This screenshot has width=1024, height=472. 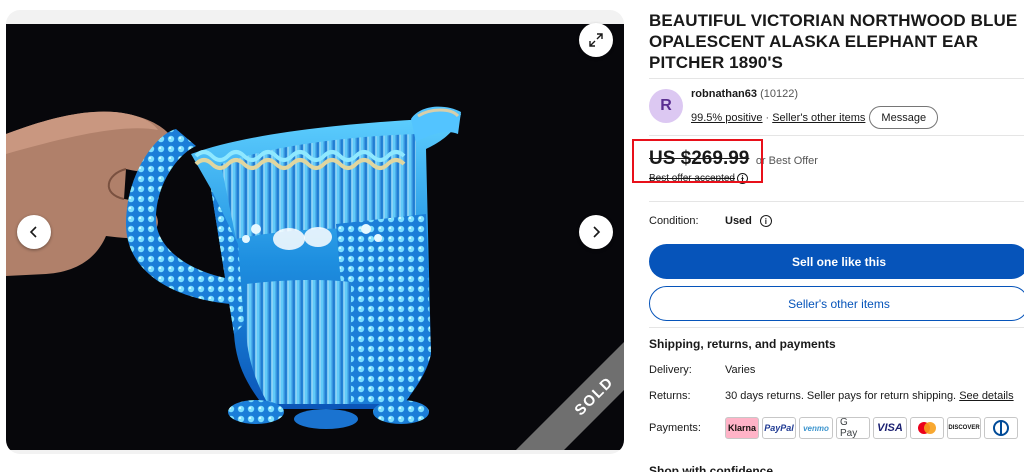 What do you see at coordinates (711, 468) in the screenshot?
I see `shop-with-confidence-heading: Shop with confidence` at bounding box center [711, 468].